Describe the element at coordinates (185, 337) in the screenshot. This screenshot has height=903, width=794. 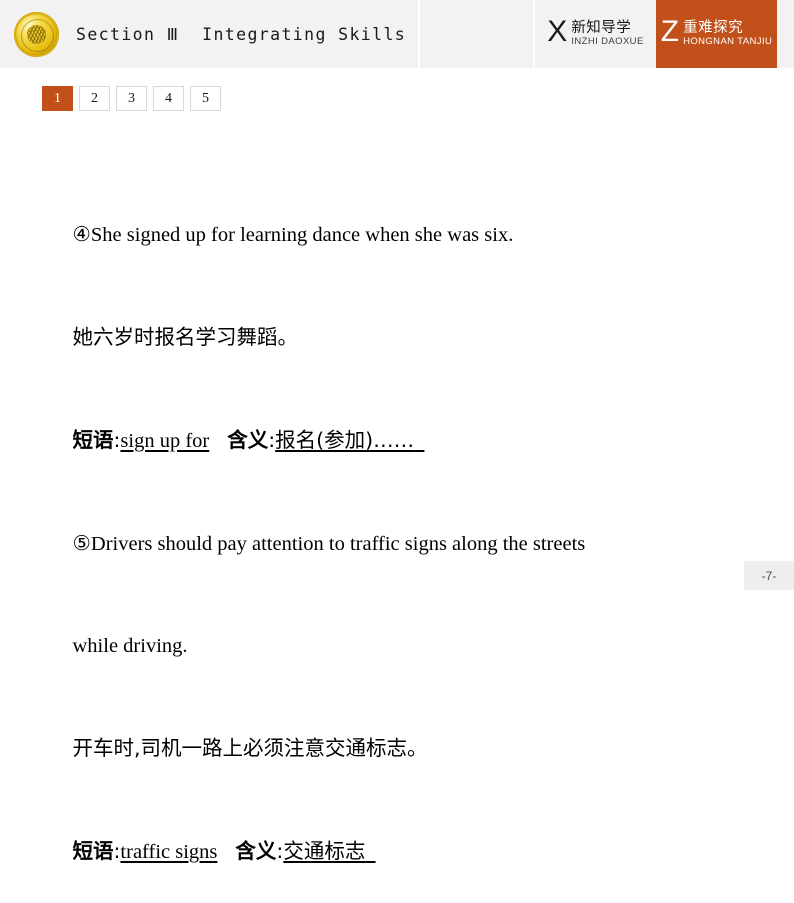
I see `item-4-chinese: 她六岁时报名学习舞蹈。` at that location.